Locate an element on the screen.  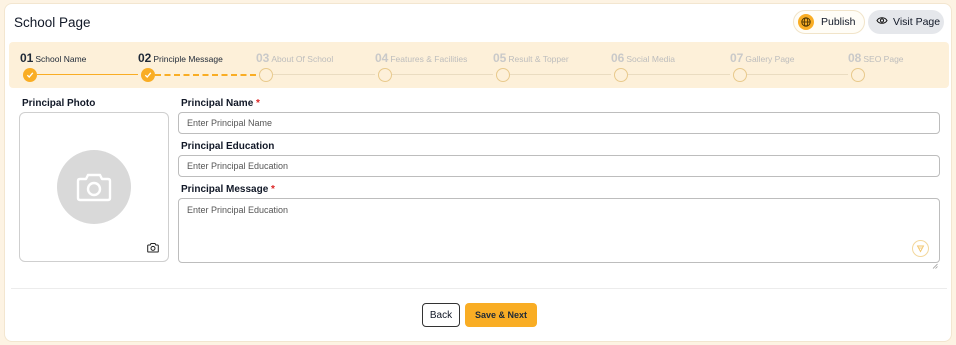
step-5-label: Result & Topper is located at coordinates (538, 59).